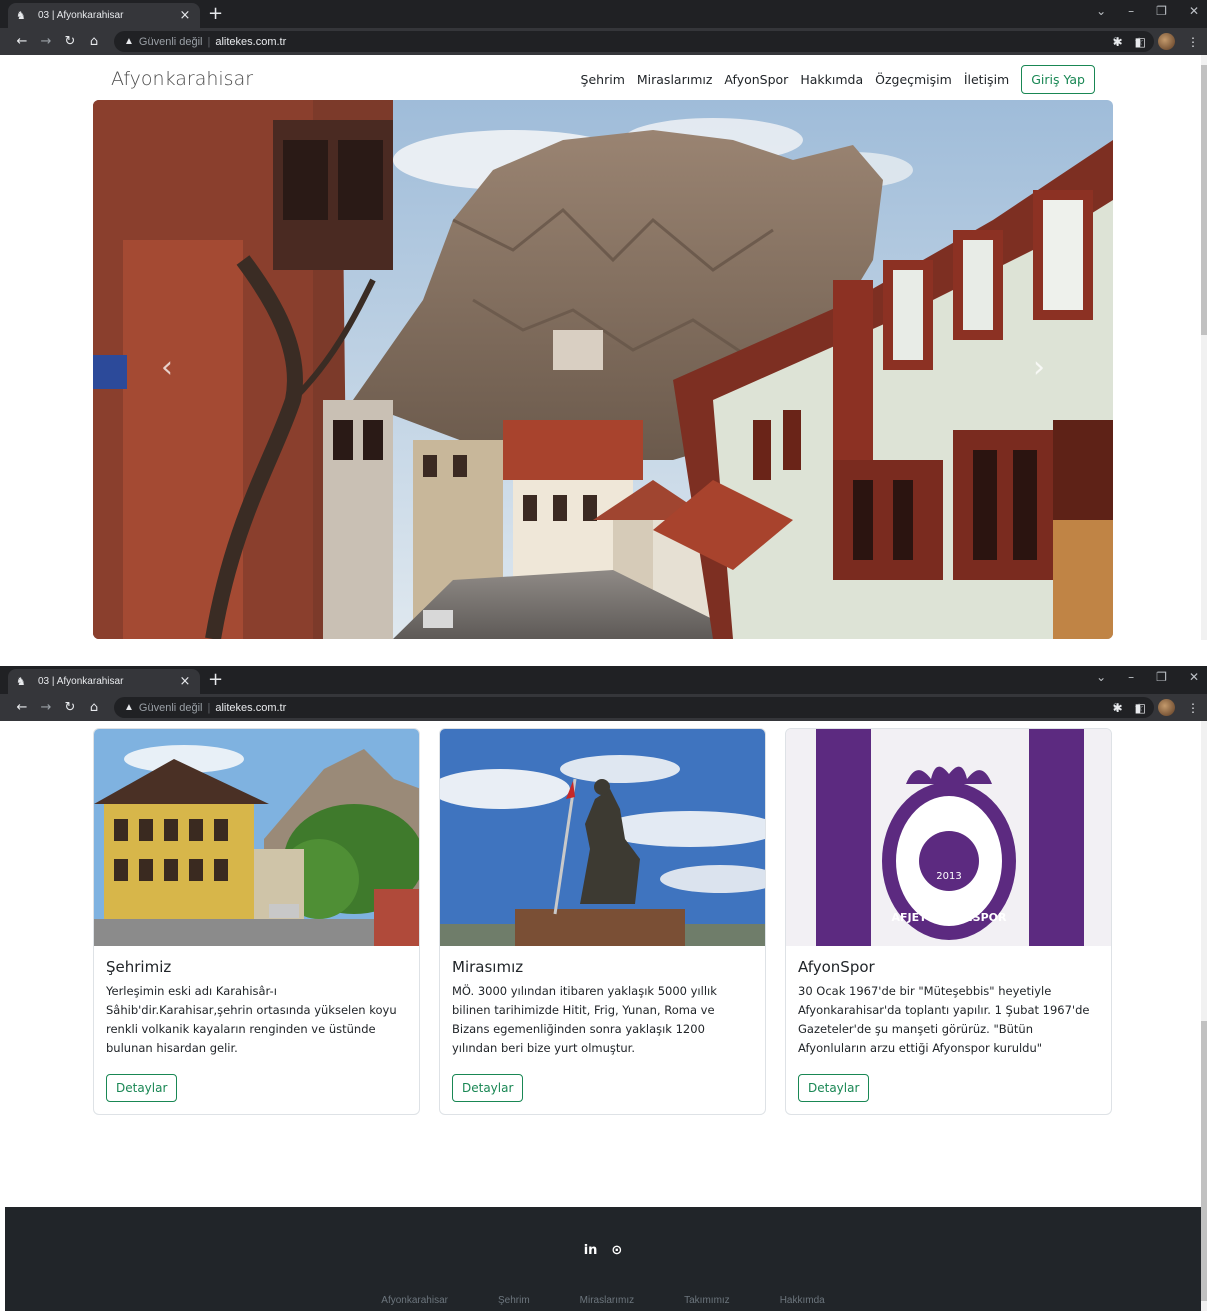 The height and width of the screenshot is (1311, 1207). I want to click on site-brand: Afyonkarahisar, so click(182, 79).